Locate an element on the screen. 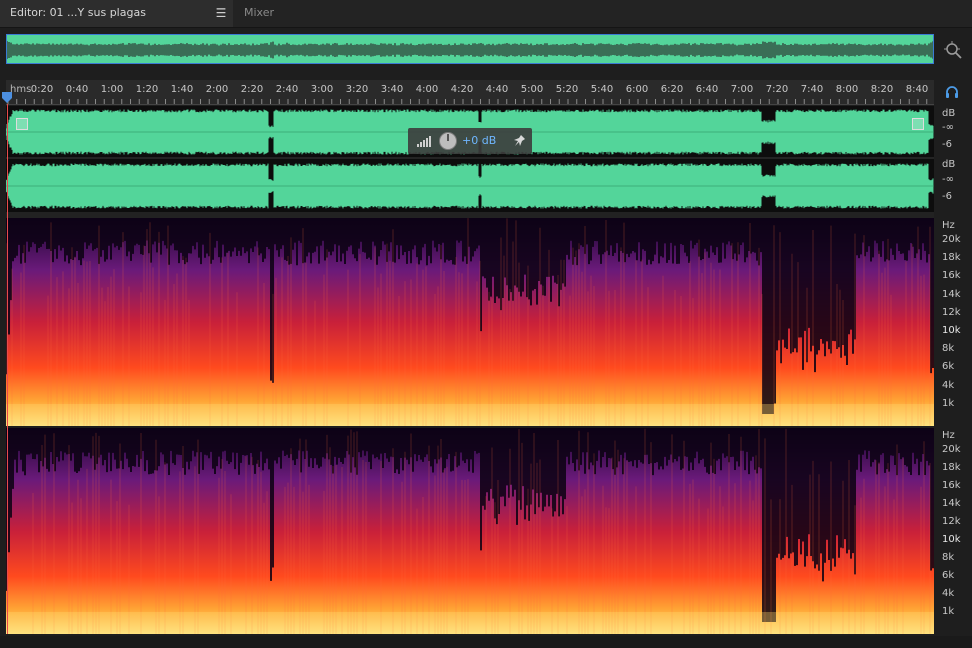 The height and width of the screenshot is (648, 972). overview-waveform is located at coordinates (470, 49).